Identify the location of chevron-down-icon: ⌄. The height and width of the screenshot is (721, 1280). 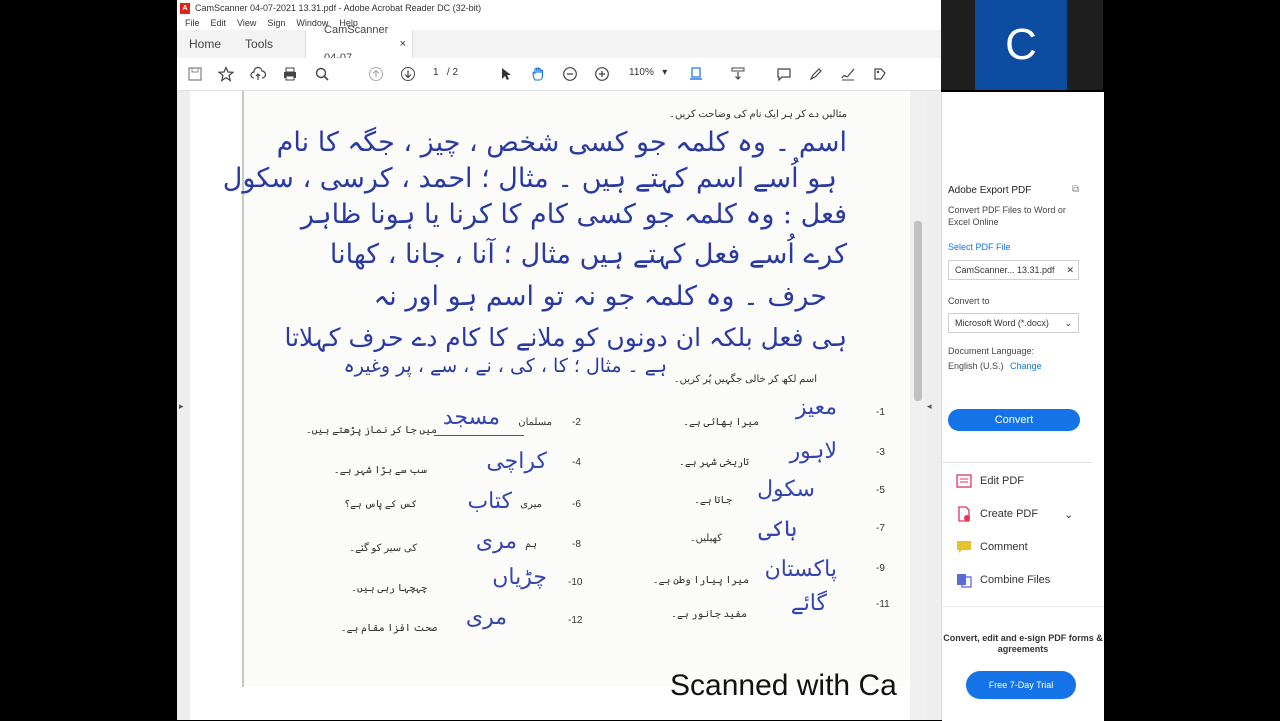
(1068, 514).